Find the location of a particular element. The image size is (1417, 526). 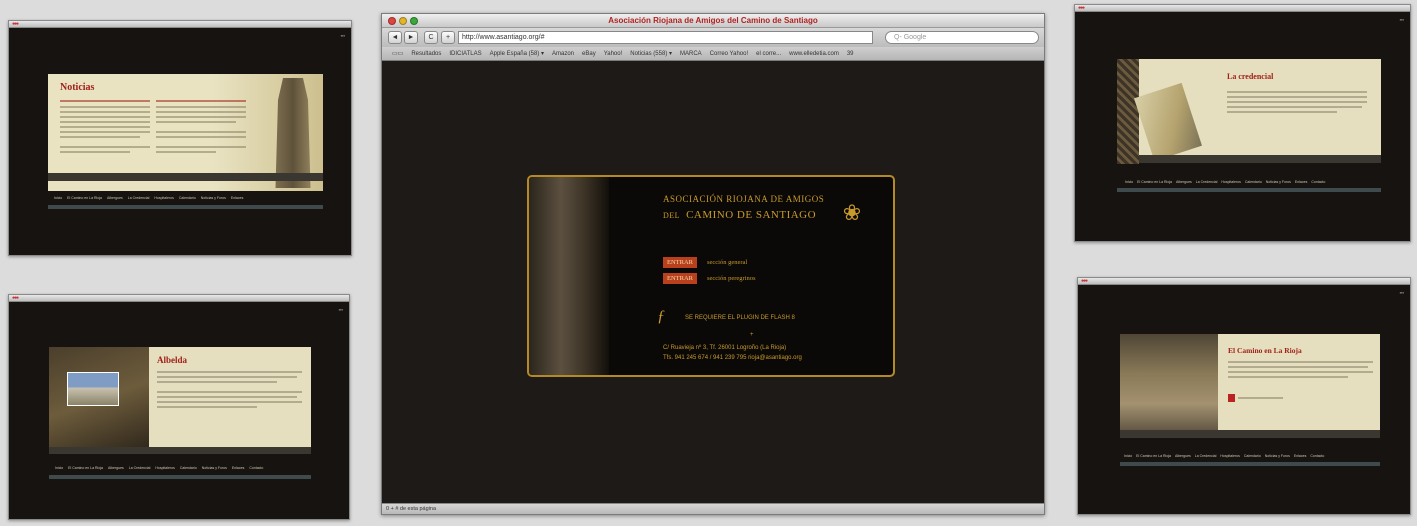

pdf-icon is located at coordinates (1231, 398).